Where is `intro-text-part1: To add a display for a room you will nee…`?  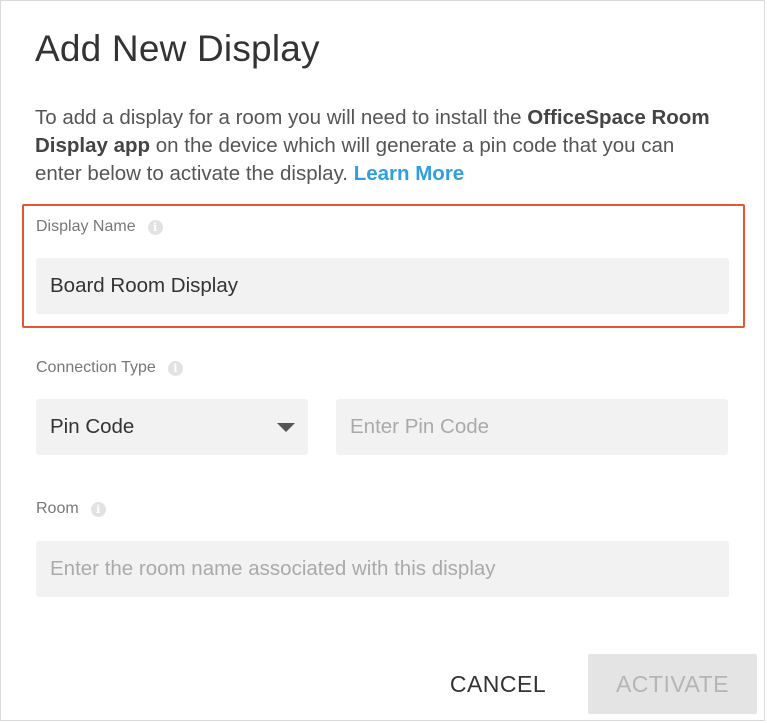 intro-text-part1: To add a display for a room you will nee… is located at coordinates (281, 117).